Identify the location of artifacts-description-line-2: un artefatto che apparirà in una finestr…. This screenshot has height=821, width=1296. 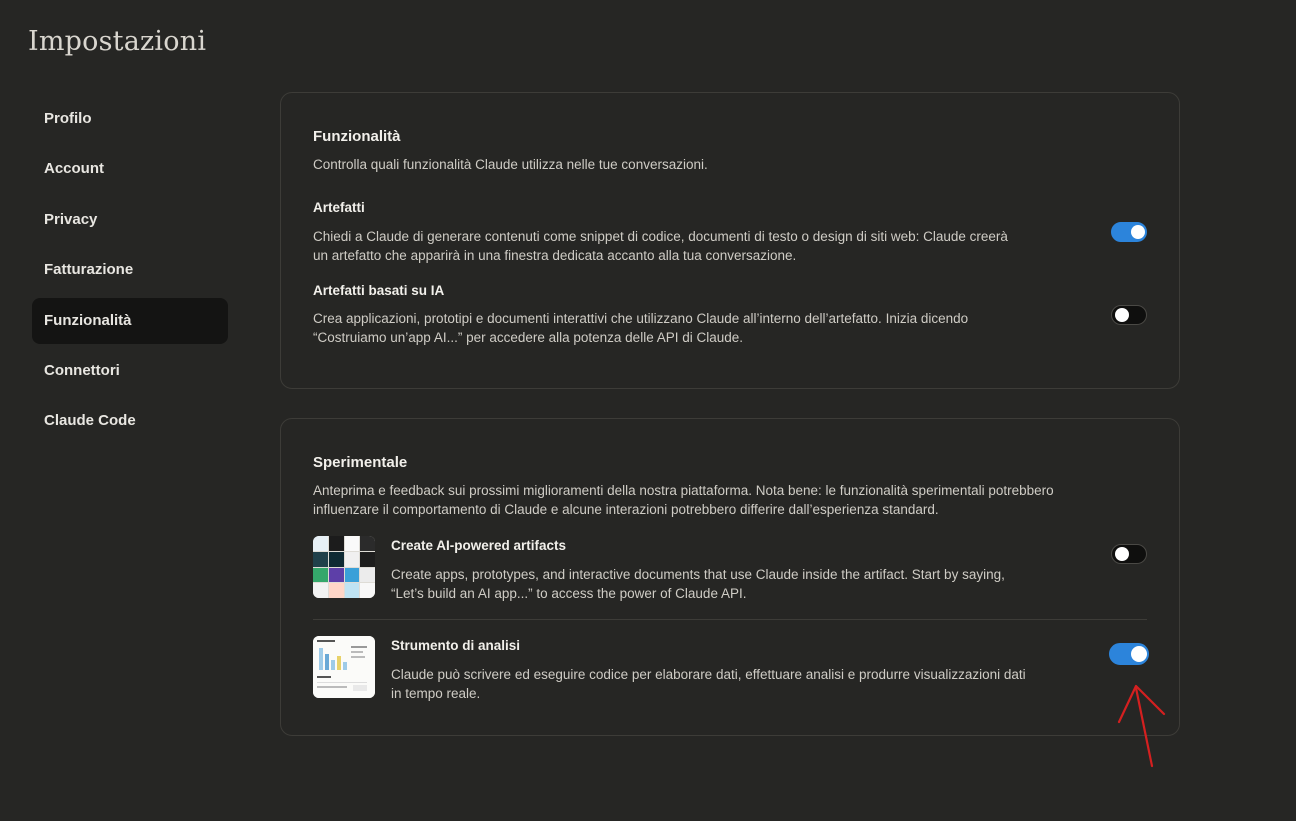
(555, 255).